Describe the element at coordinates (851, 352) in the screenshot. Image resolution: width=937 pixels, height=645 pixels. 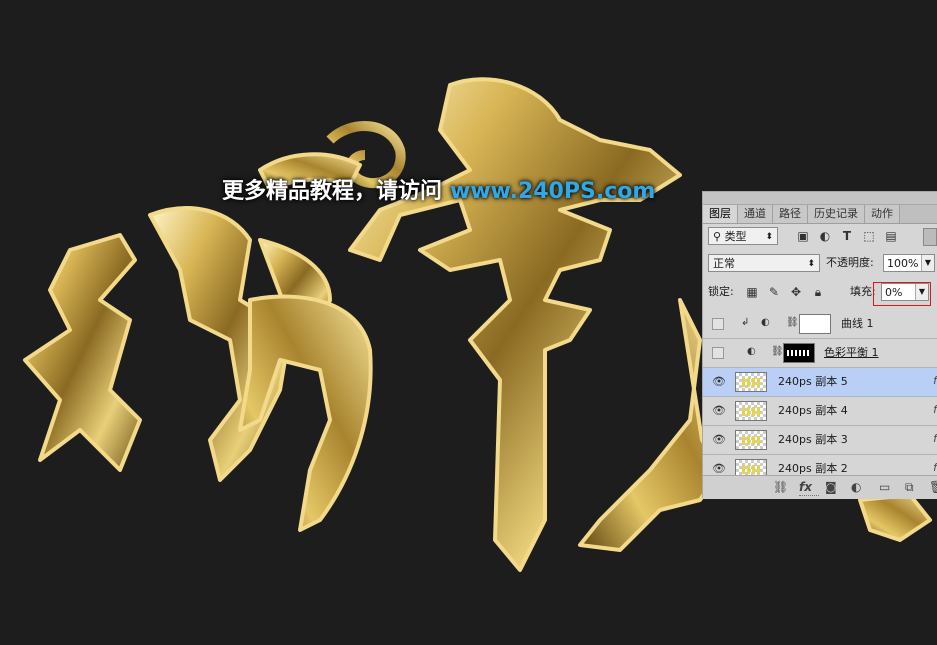
I see `layer-name: 色彩平衡 1` at that location.